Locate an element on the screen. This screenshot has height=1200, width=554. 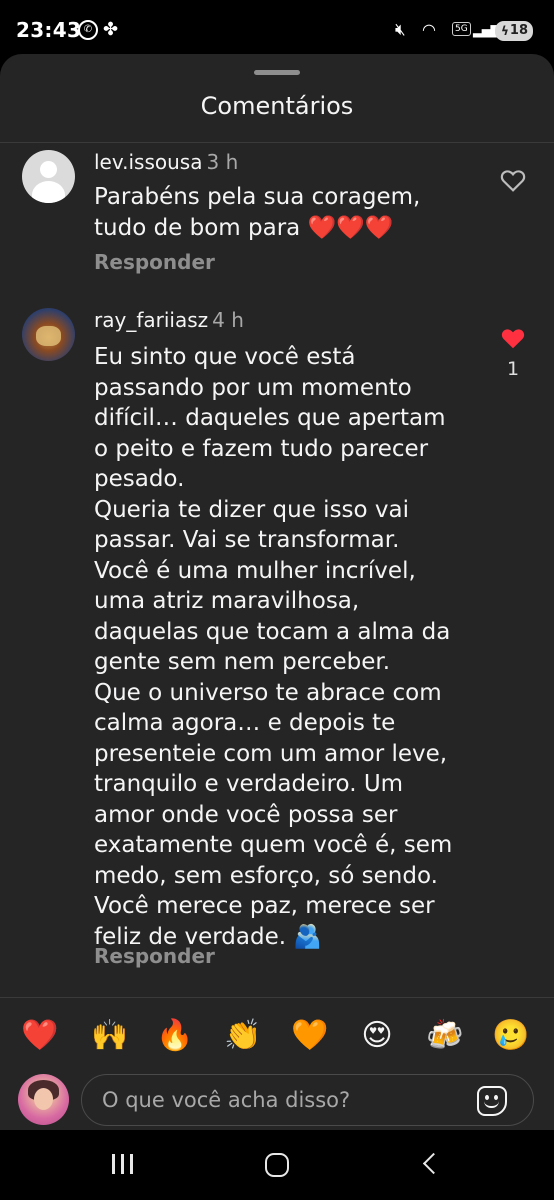
composer-divider is located at coordinates (277, 997).